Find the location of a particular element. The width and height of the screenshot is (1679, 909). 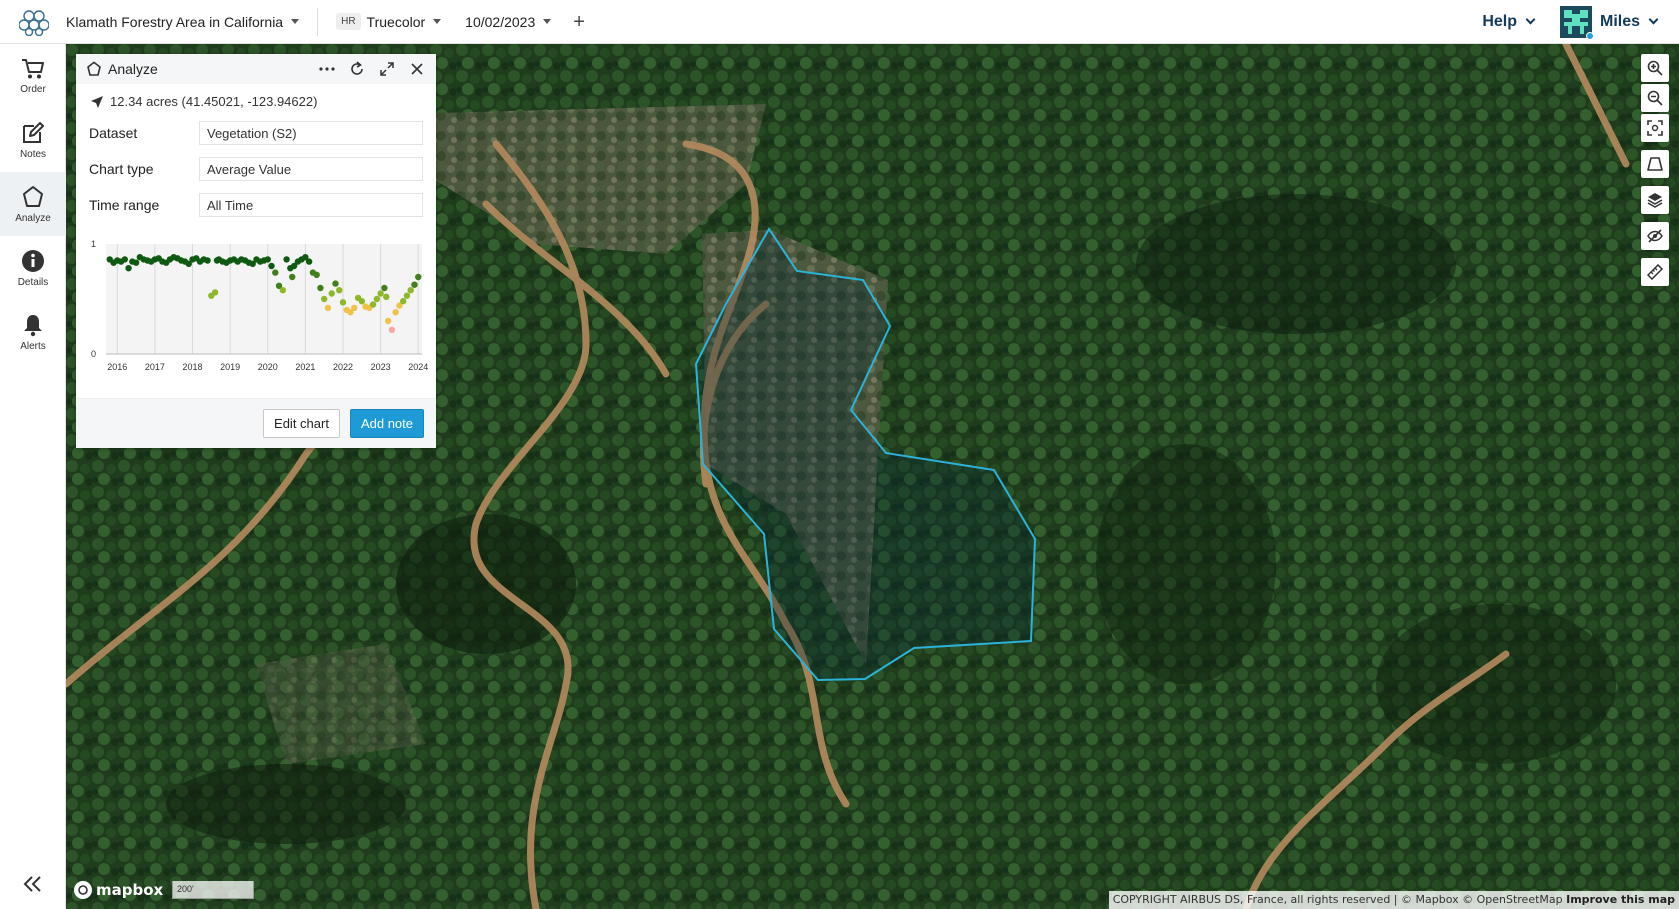

info-icon is located at coordinates (33, 260).